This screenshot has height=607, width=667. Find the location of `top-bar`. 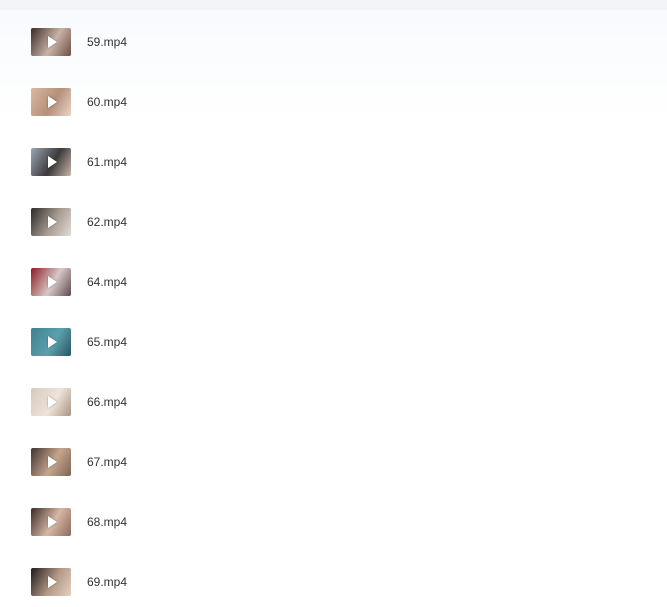

top-bar is located at coordinates (333, 5).